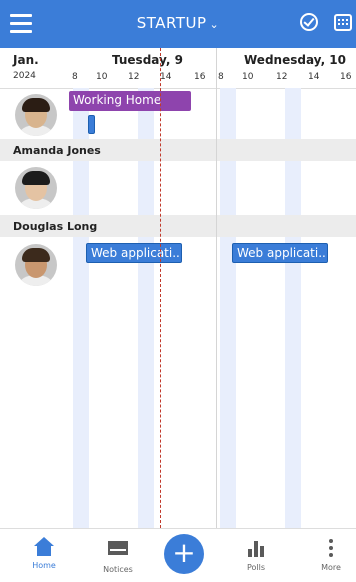  What do you see at coordinates (328, 554) in the screenshot?
I see `nav-more: More` at bounding box center [328, 554].